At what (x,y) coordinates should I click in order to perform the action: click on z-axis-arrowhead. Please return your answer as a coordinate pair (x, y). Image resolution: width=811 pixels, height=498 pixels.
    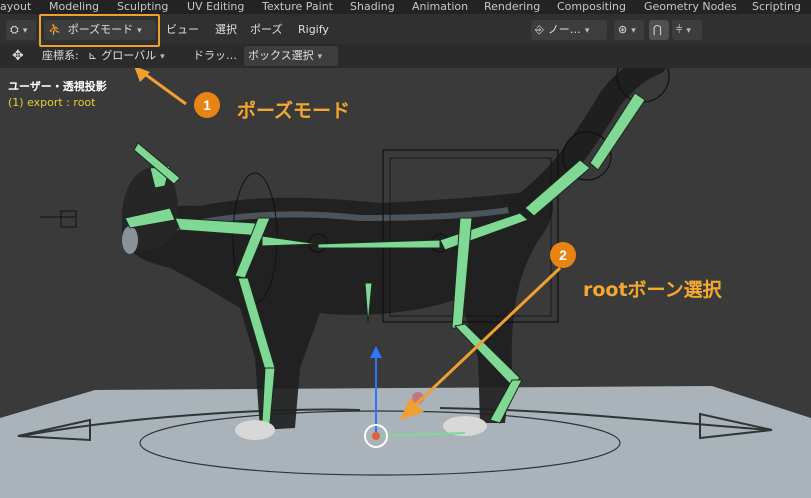
    Looking at the image, I should click on (376, 352).